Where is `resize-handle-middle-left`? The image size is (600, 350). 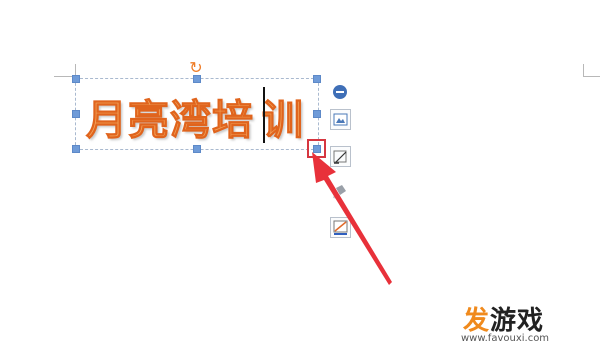
resize-handle-middle-left is located at coordinates (76, 114).